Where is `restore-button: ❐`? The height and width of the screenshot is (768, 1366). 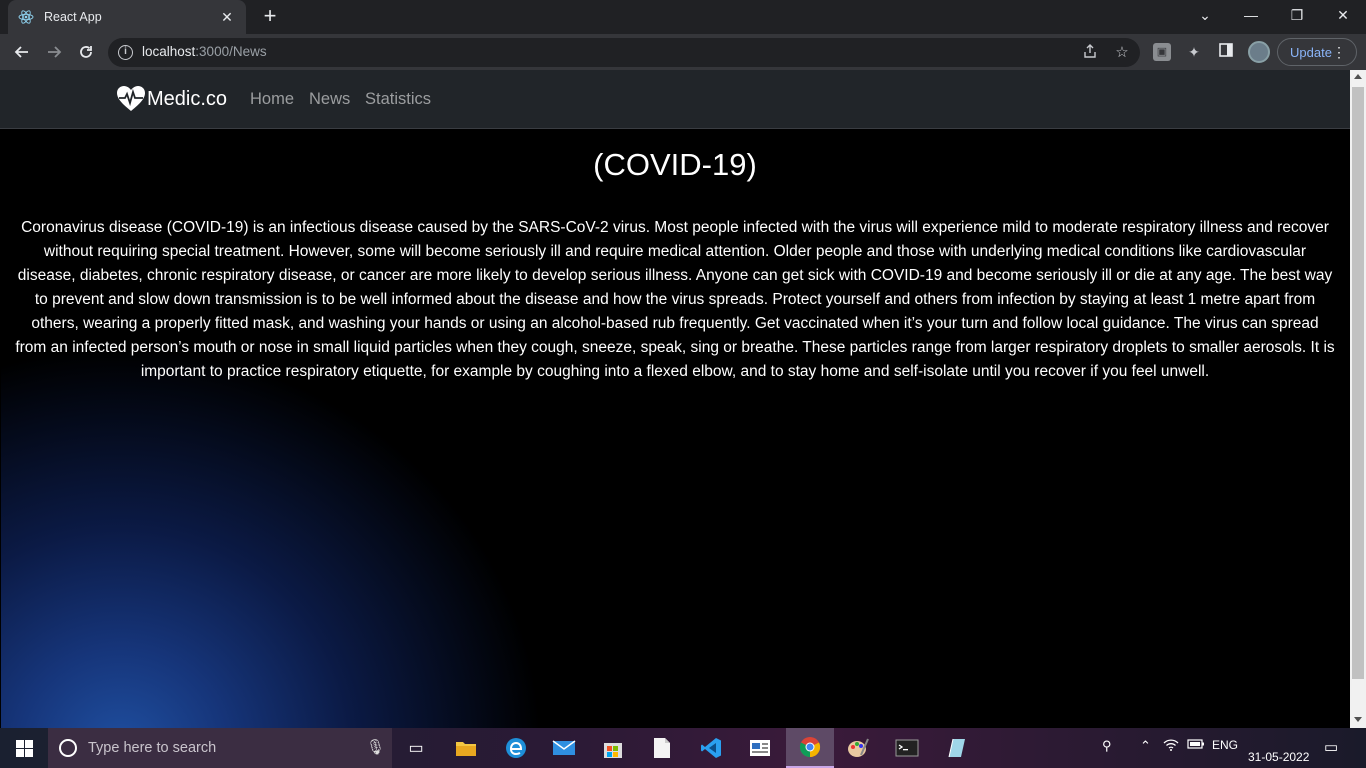
restore-button: ❐ is located at coordinates (1297, 15).